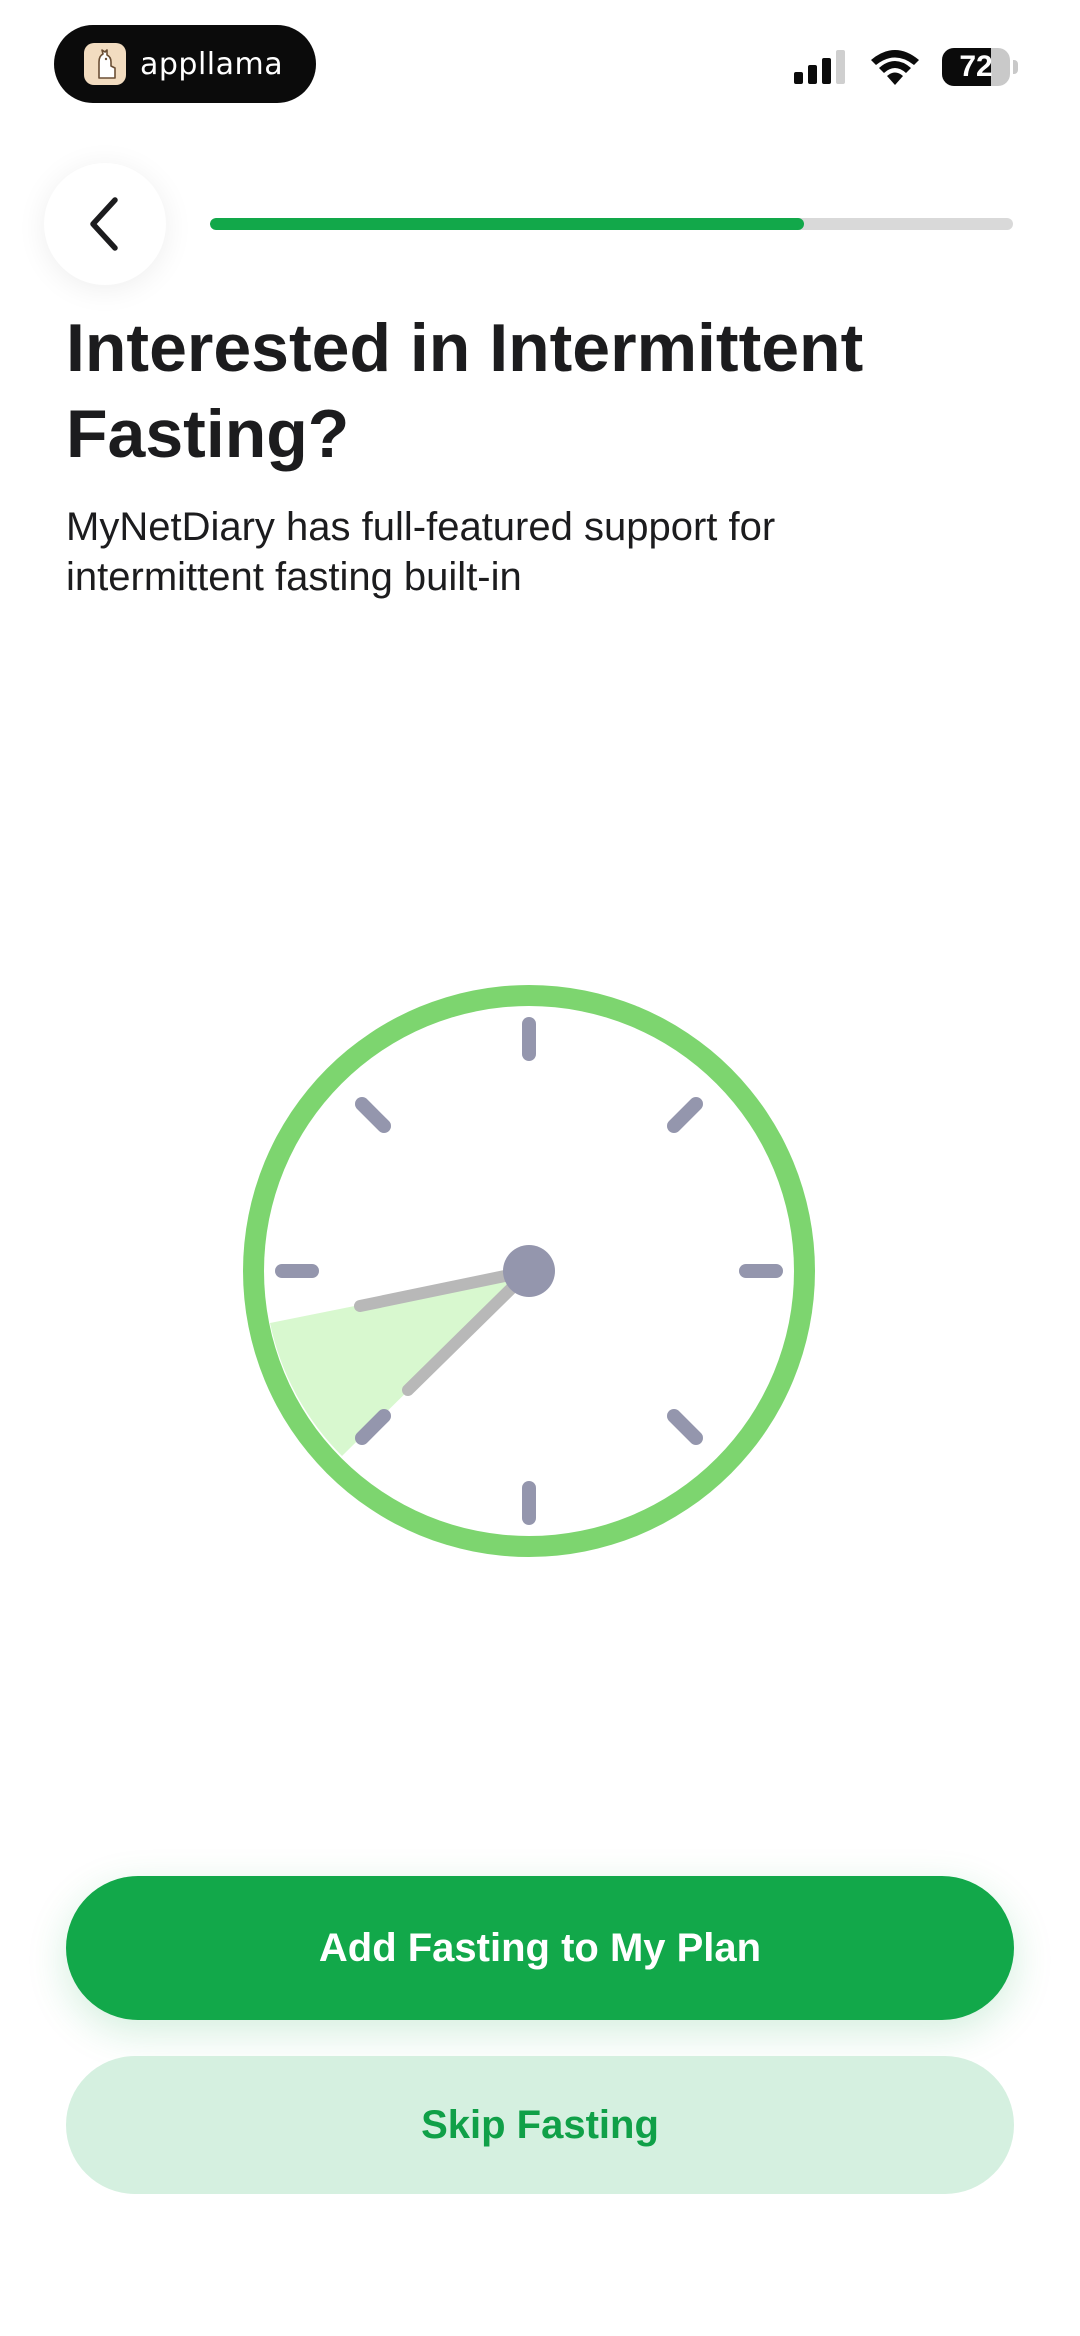 The height and width of the screenshot is (2336, 1080). What do you see at coordinates (1015, 67) in the screenshot?
I see `battery-tip` at bounding box center [1015, 67].